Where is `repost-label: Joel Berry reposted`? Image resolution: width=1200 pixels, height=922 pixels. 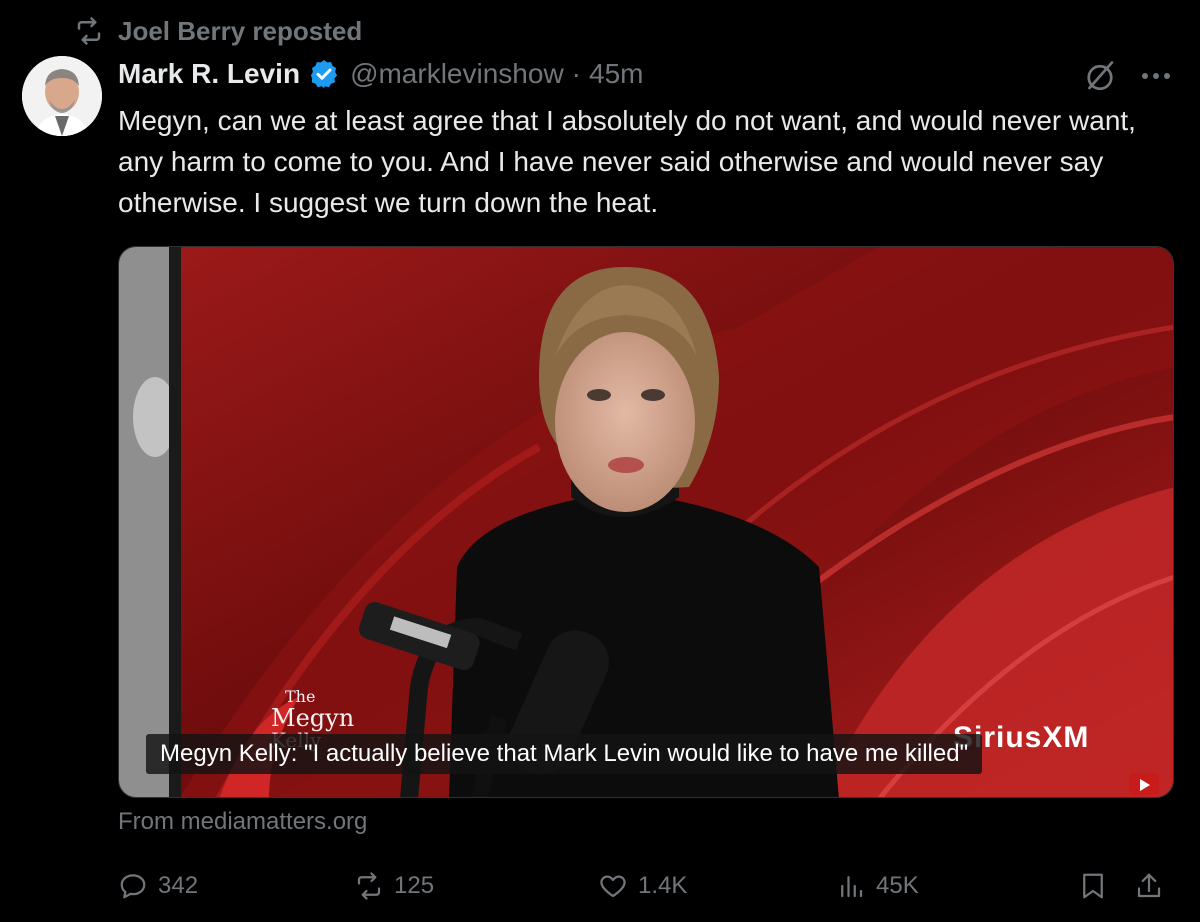 repost-label: Joel Berry reposted is located at coordinates (240, 30).